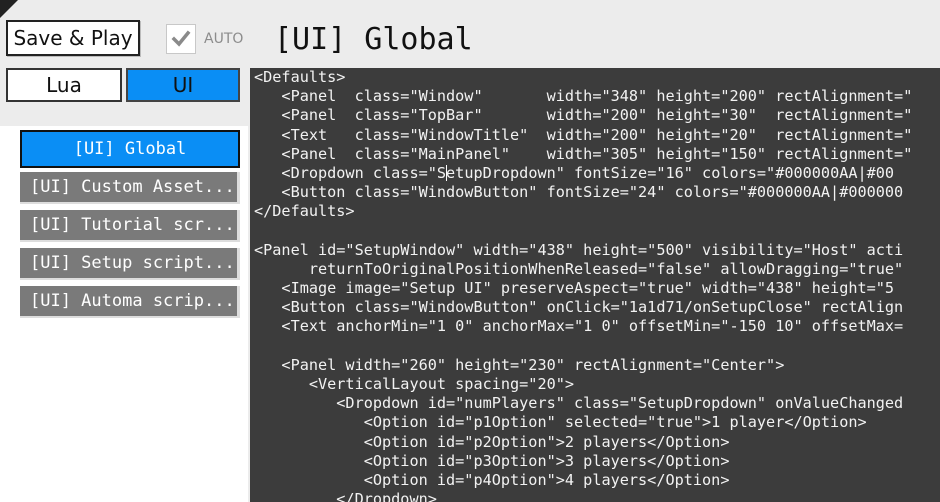 The height and width of the screenshot is (502, 940). I want to click on auto-checkbox, so click(181, 39).